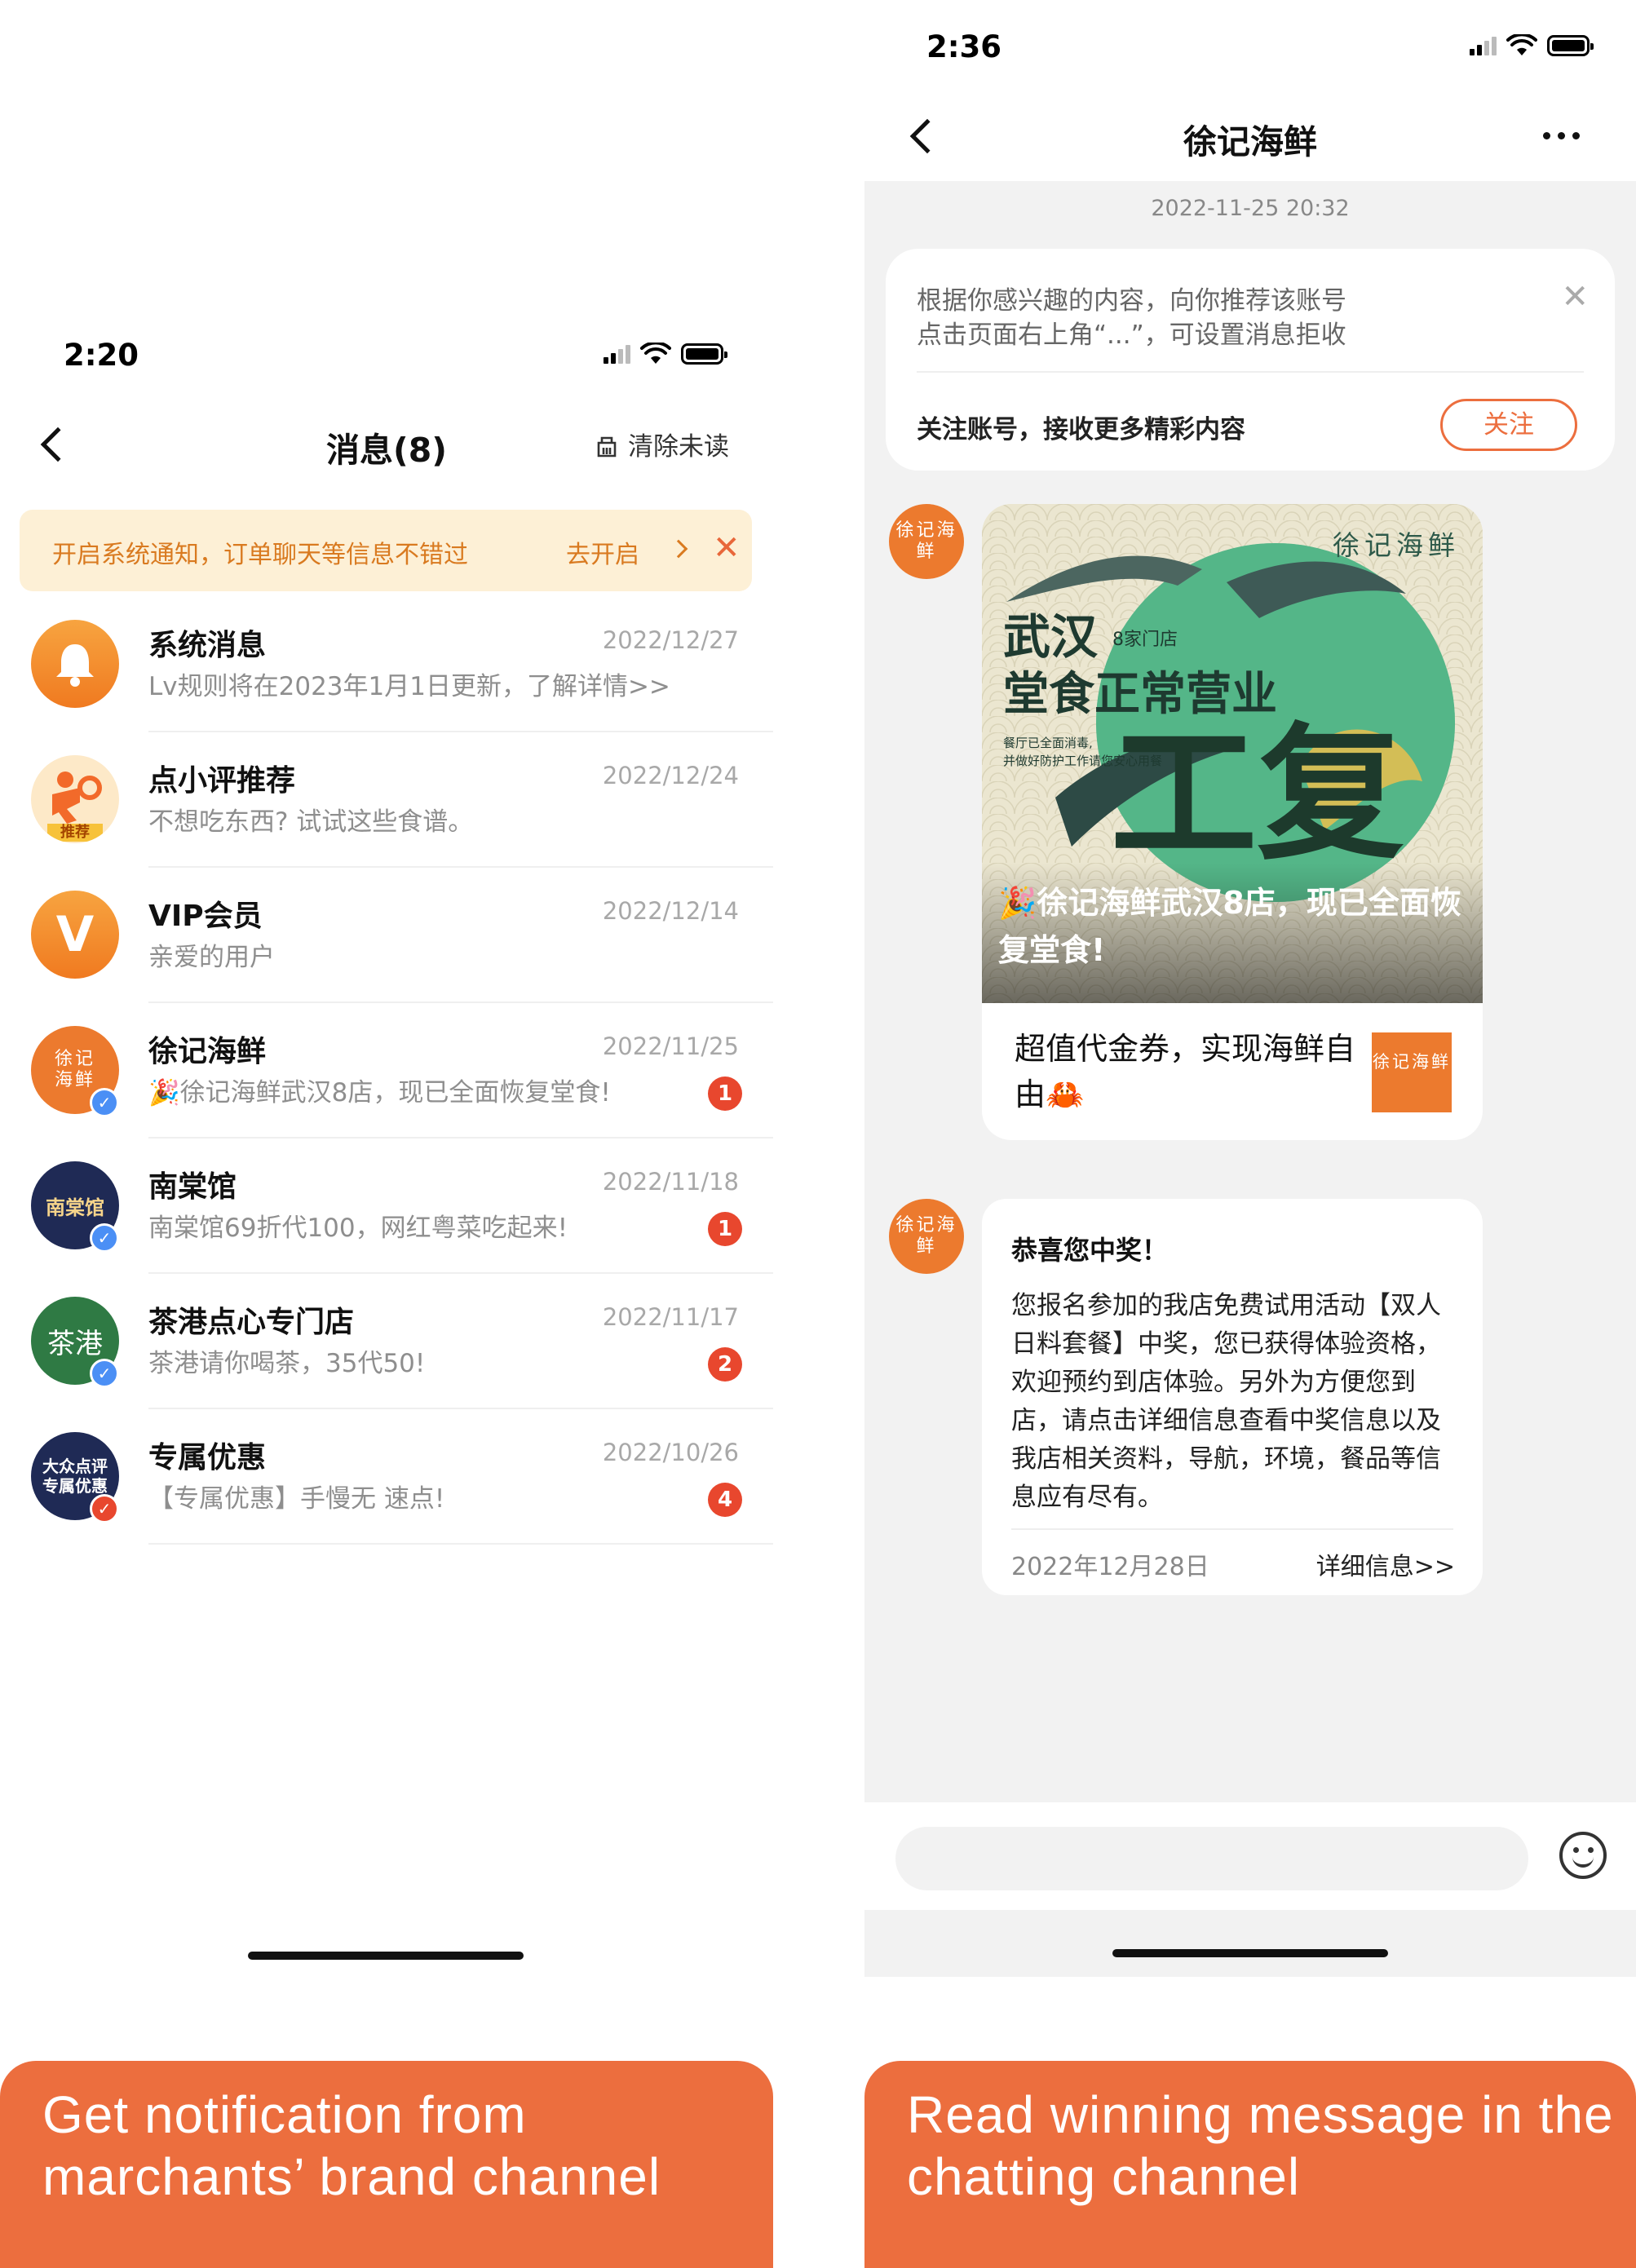 The height and width of the screenshot is (2268, 1636). Describe the element at coordinates (222, 781) in the screenshot. I see `list-item-title: 点小评推荐` at that location.